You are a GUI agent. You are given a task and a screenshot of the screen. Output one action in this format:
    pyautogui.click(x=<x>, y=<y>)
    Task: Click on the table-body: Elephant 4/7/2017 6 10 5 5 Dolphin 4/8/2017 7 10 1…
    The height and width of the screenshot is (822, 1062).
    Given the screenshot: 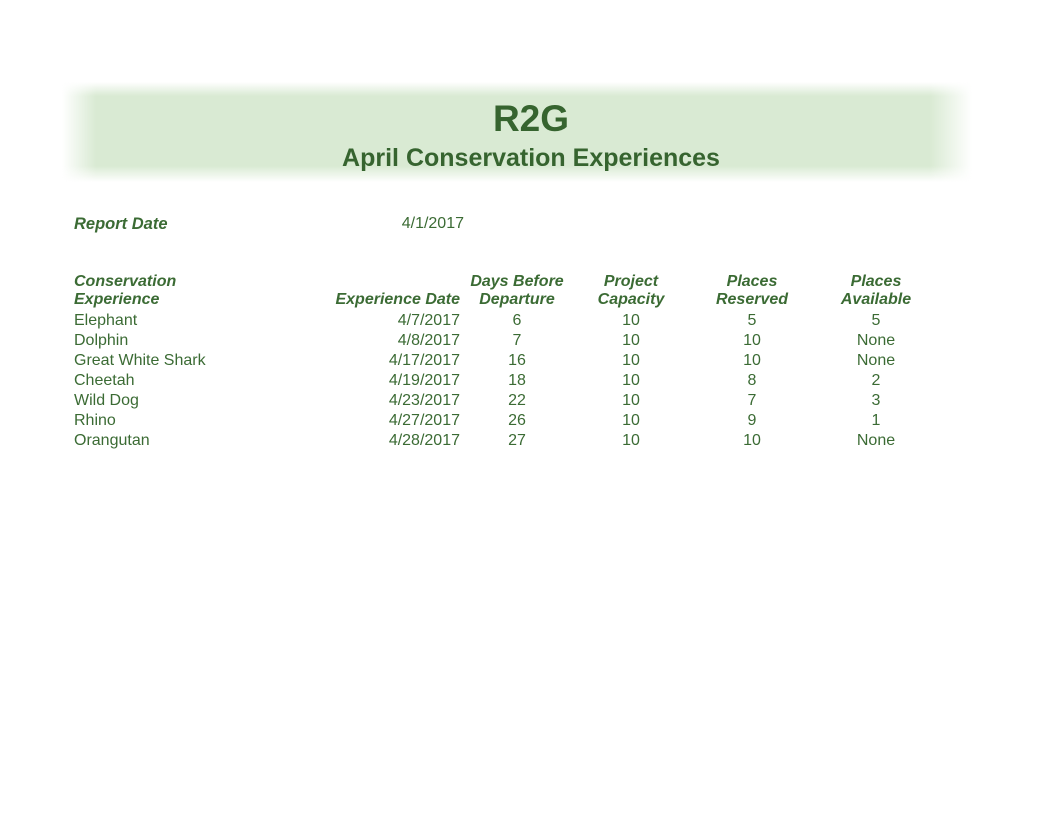 What is the action you would take?
    pyautogui.click(x=506, y=381)
    